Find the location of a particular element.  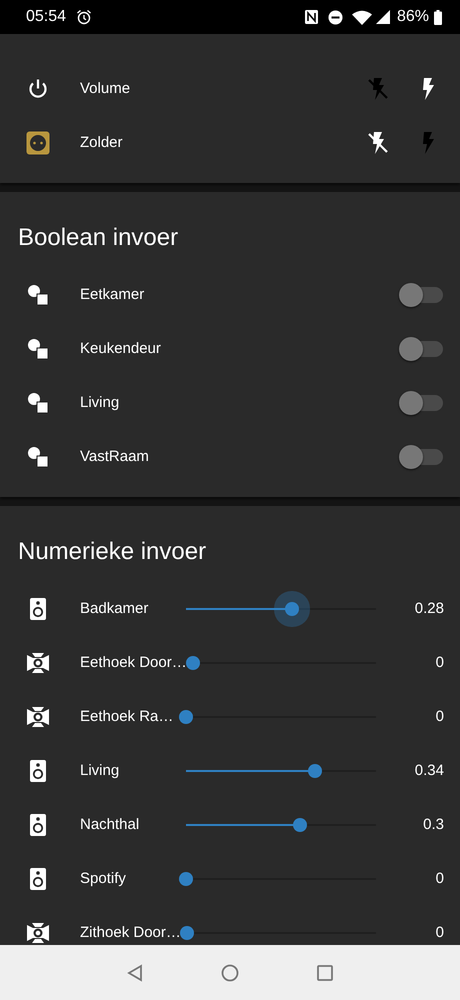

section-title: Numerieke invoer is located at coordinates (112, 552).